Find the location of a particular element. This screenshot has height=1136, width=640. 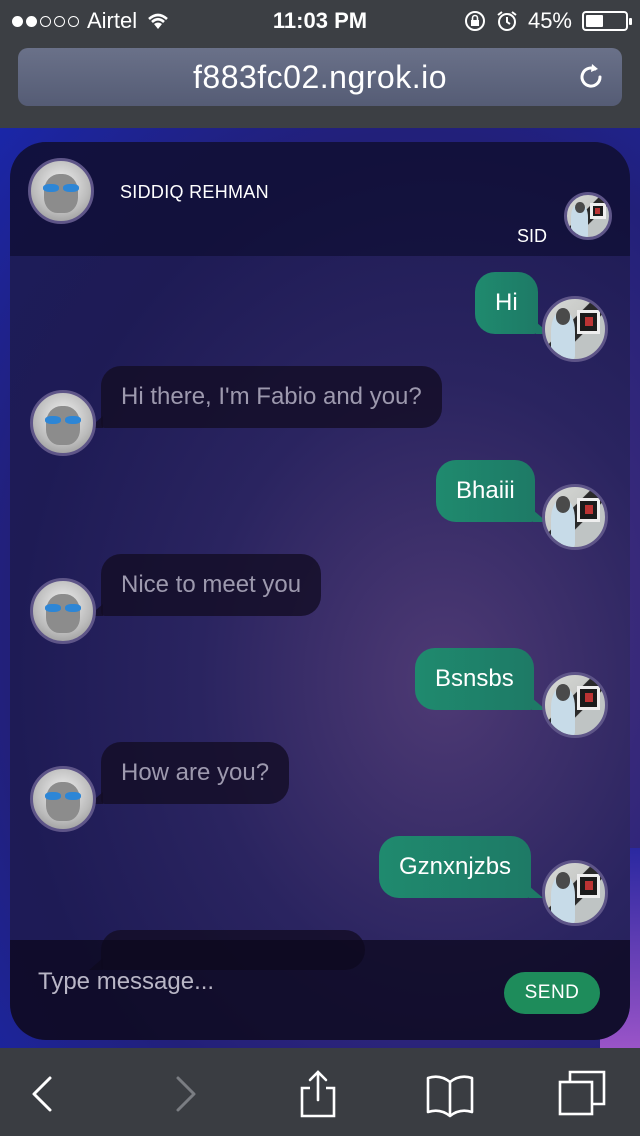

status-right: 45% is located at coordinates (548, 21).